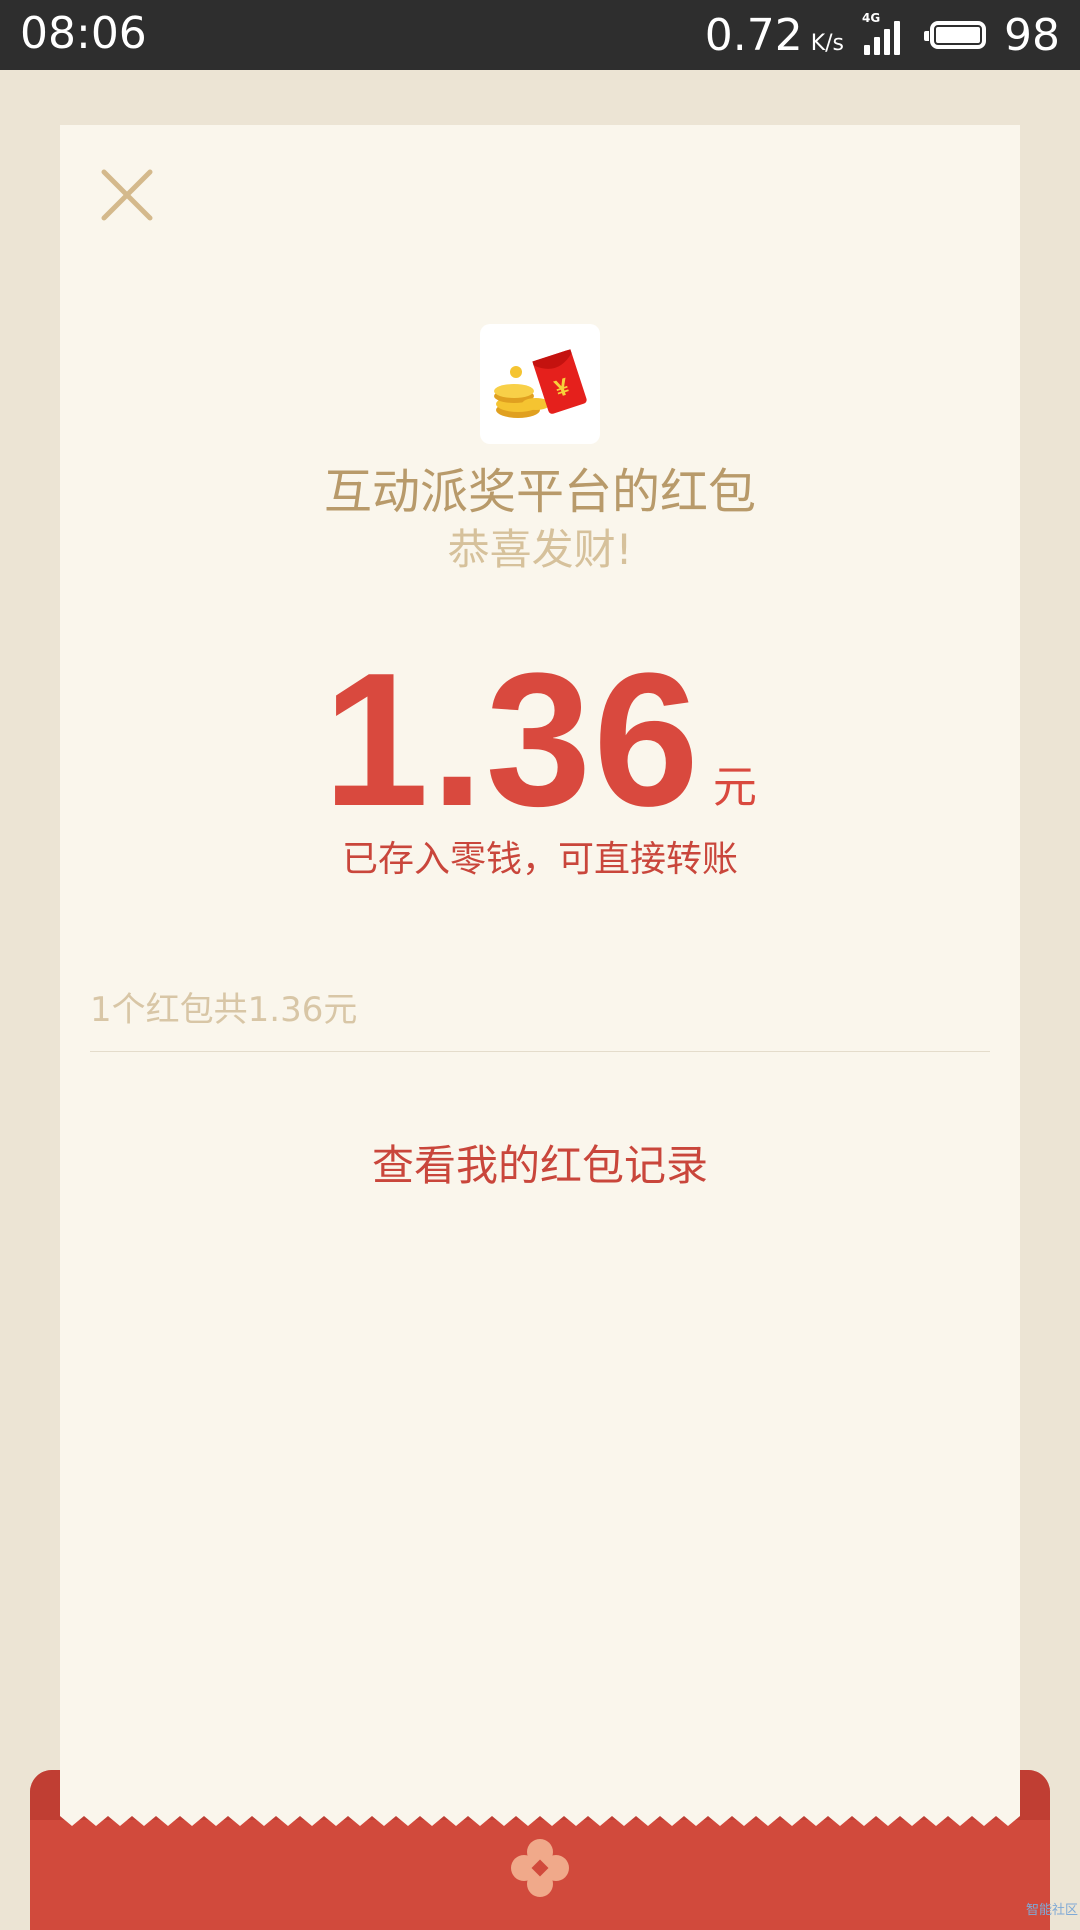  What do you see at coordinates (539, 492) in the screenshot?
I see `sender-name: 互动派奖平台的红包` at bounding box center [539, 492].